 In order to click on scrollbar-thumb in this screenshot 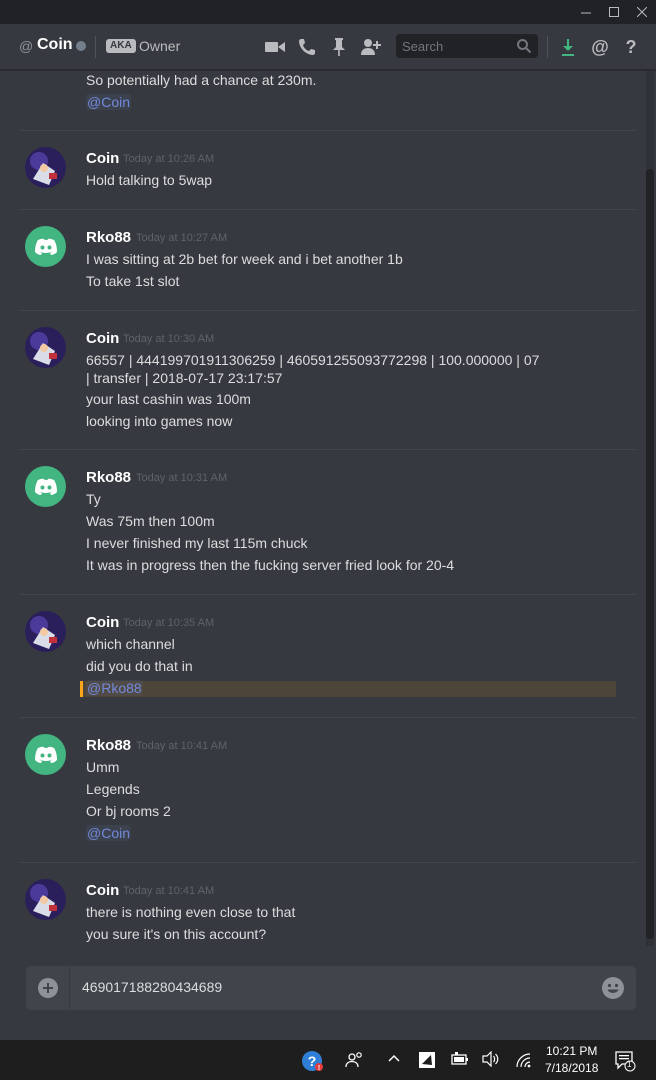, I will do `click(650, 554)`.